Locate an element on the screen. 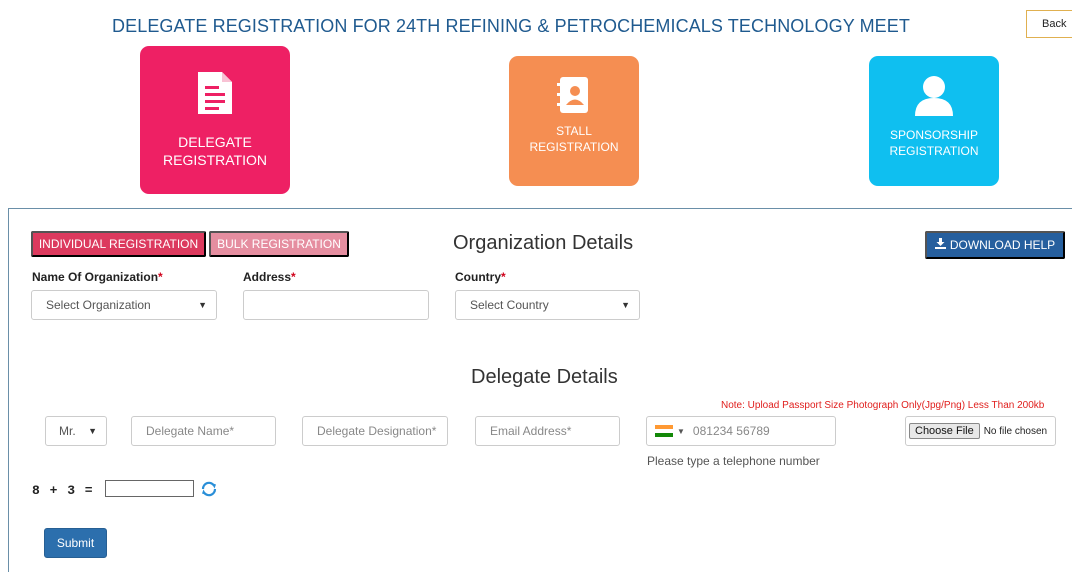 The width and height of the screenshot is (1072, 572). sponsorship-registration-tile: SPONSORSHIP REGISTRATION is located at coordinates (934, 121).